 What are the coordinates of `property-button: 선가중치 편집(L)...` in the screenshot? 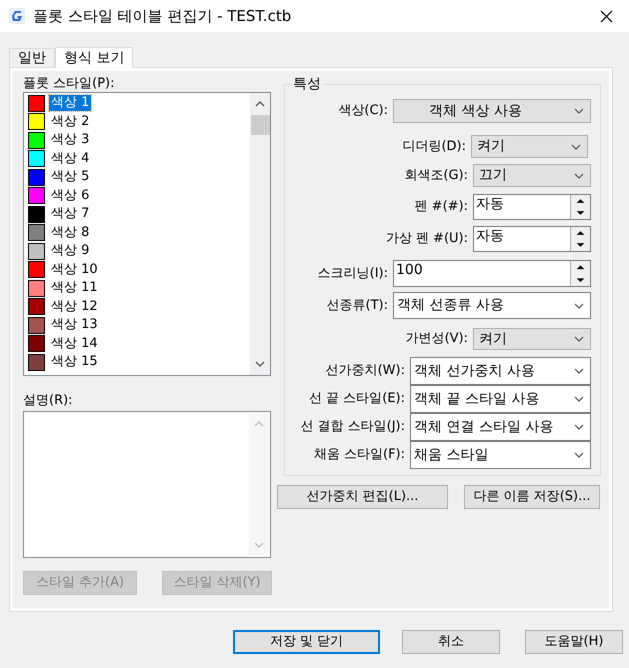 It's located at (362, 497).